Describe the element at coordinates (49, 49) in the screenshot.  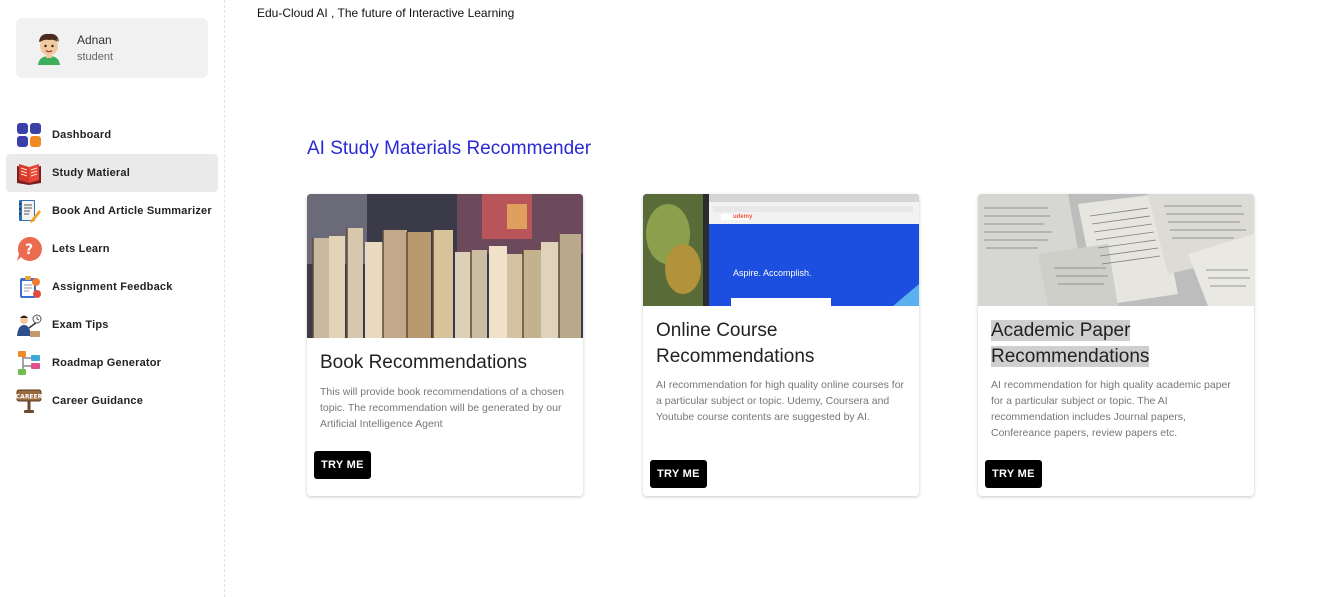
I see `avatar` at that location.